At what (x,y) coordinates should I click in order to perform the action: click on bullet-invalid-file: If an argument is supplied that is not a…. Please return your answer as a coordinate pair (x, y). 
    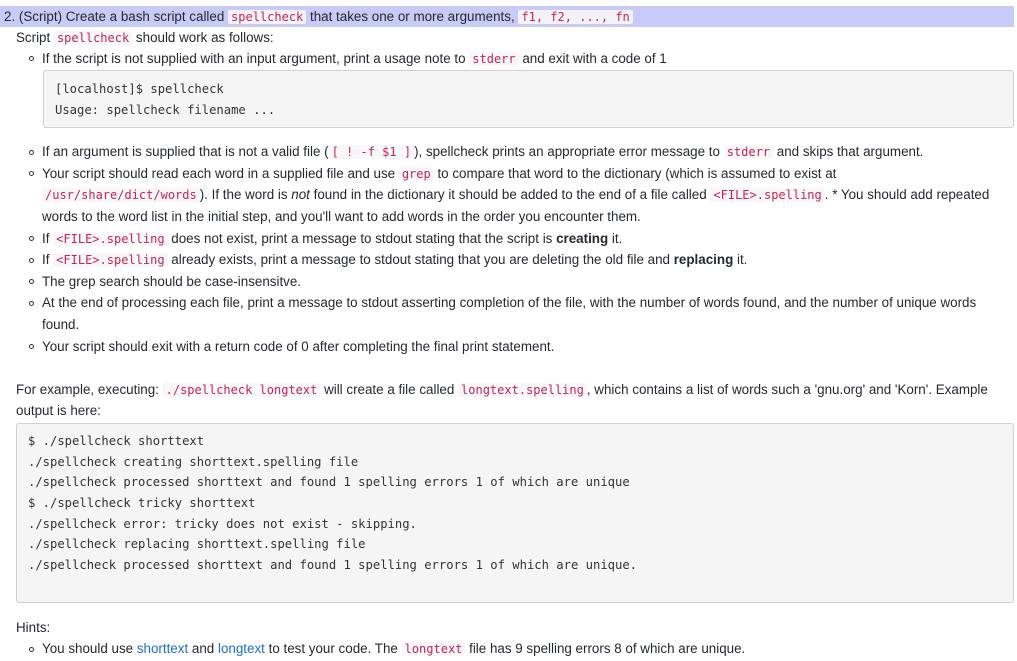
    Looking at the image, I should click on (482, 152).